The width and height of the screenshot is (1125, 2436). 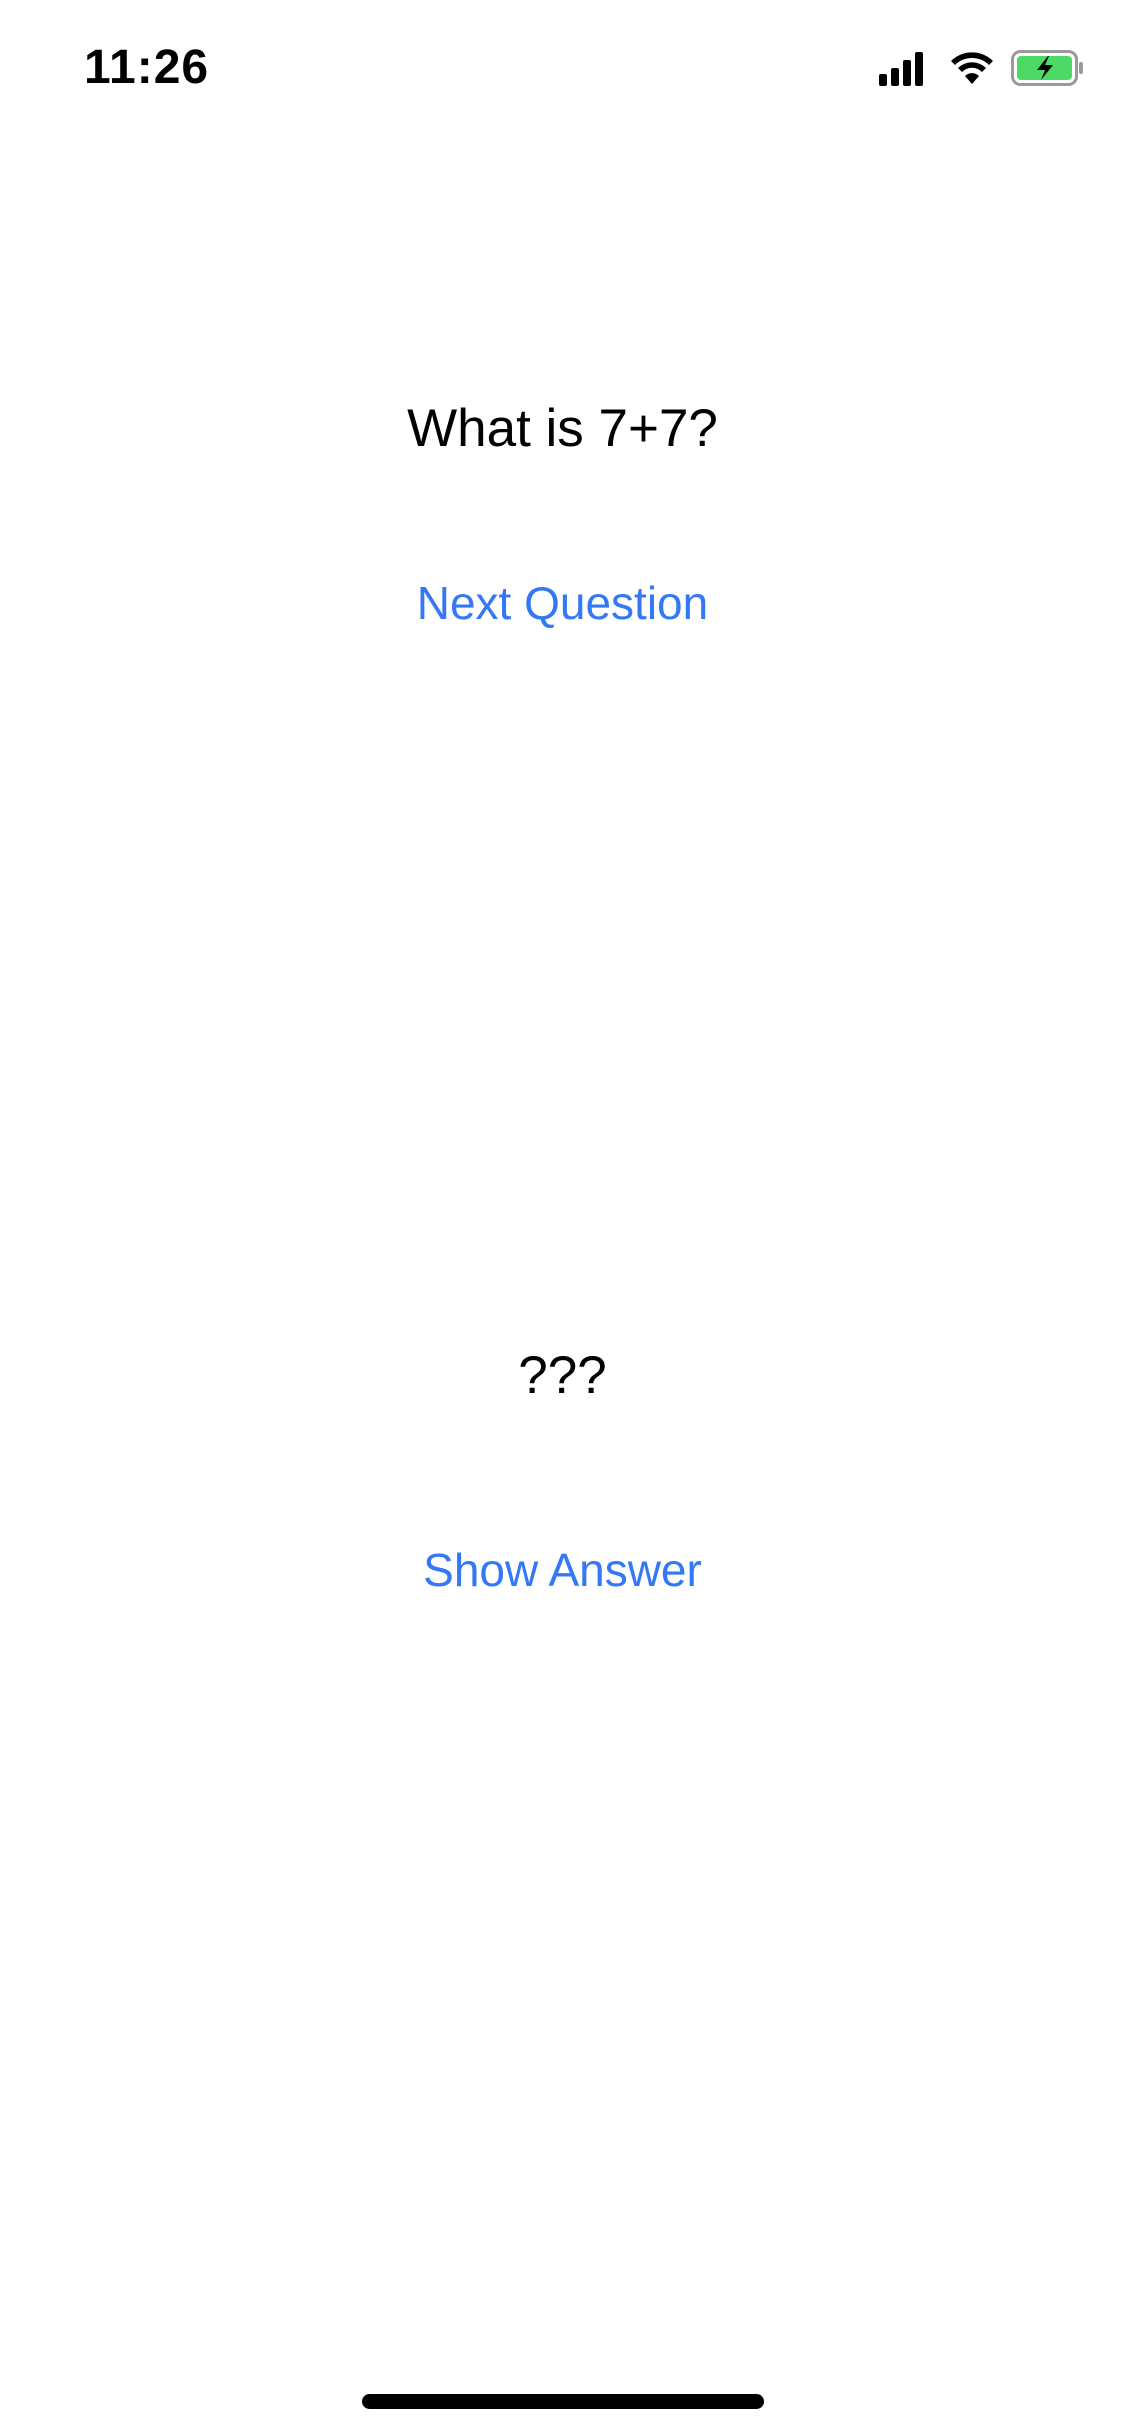 I want to click on answer-label: ???, so click(x=562, y=1375).